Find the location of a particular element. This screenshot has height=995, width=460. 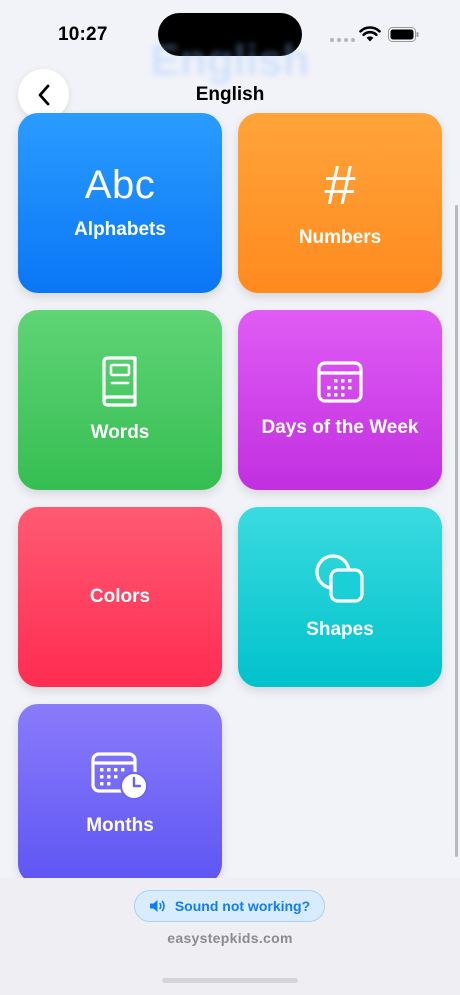

tile-label: Numbers is located at coordinates (340, 237).